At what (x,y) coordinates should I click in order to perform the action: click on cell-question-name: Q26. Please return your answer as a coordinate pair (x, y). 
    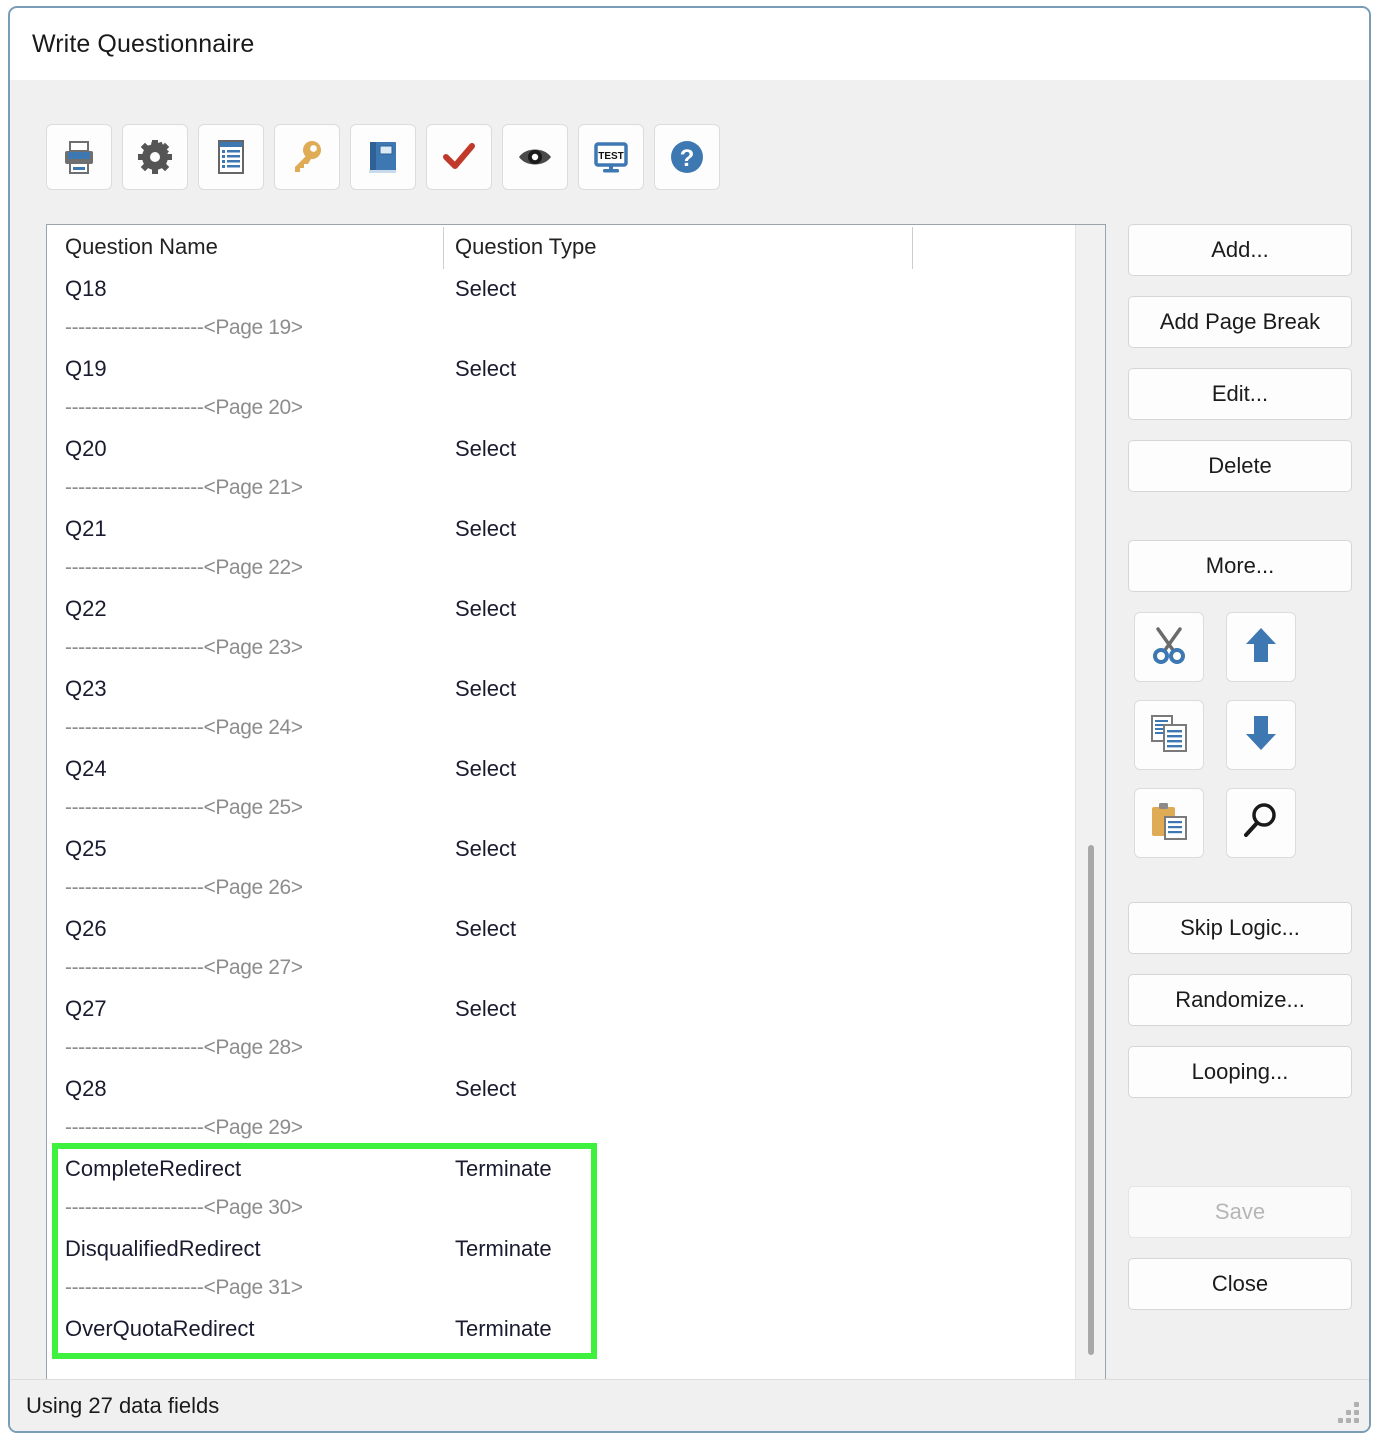
    Looking at the image, I should click on (86, 928).